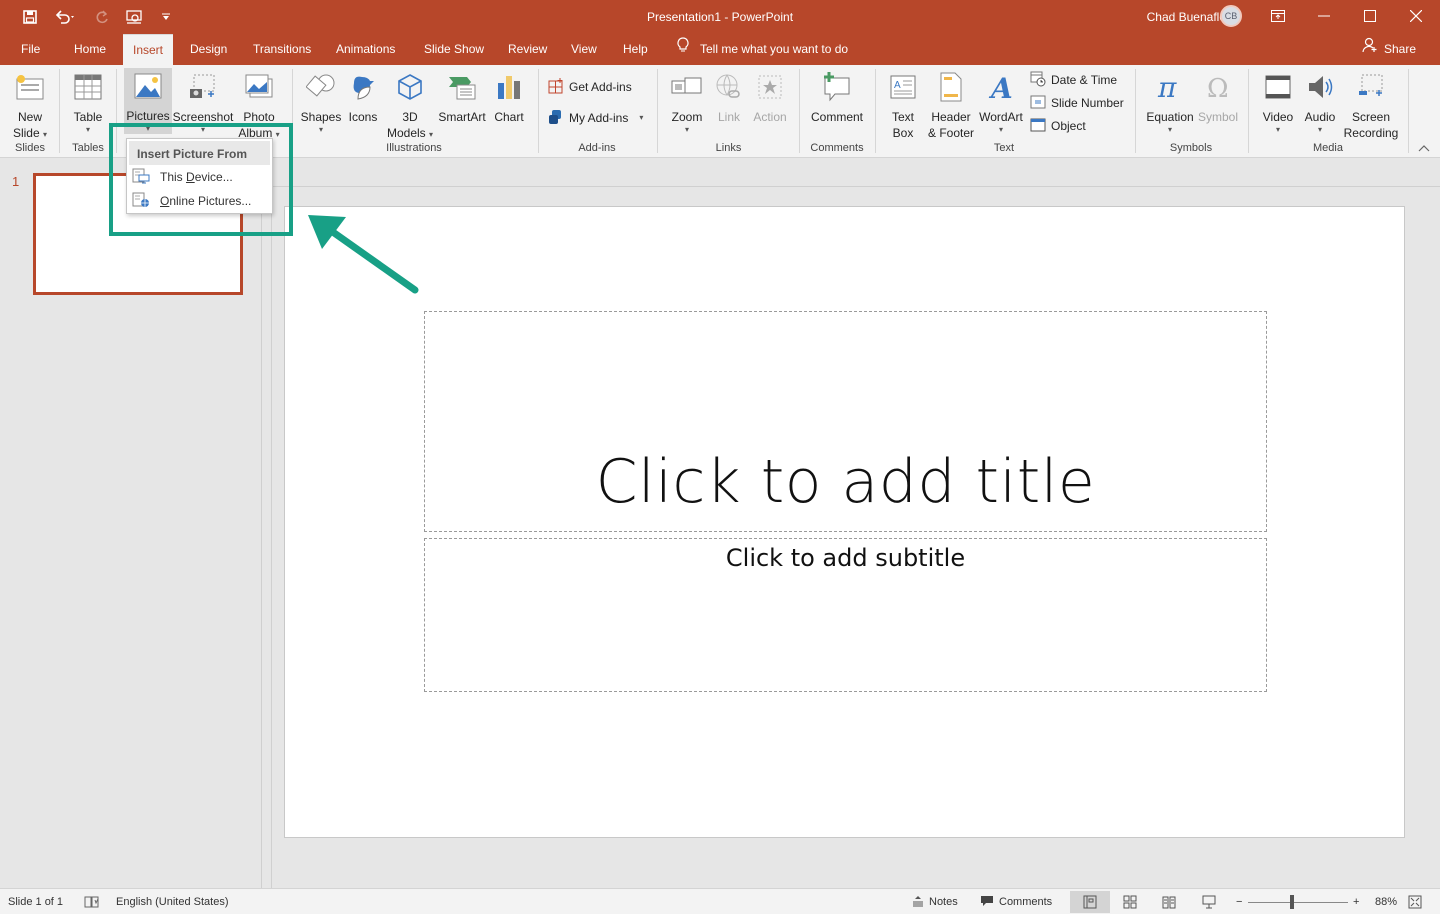  Describe the element at coordinates (172, 901) in the screenshot. I see `language-indicator: English (United States)` at that location.